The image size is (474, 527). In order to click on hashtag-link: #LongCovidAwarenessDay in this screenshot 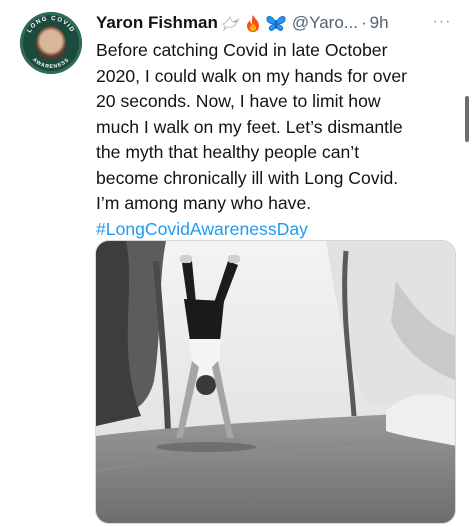, I will do `click(268, 230)`.